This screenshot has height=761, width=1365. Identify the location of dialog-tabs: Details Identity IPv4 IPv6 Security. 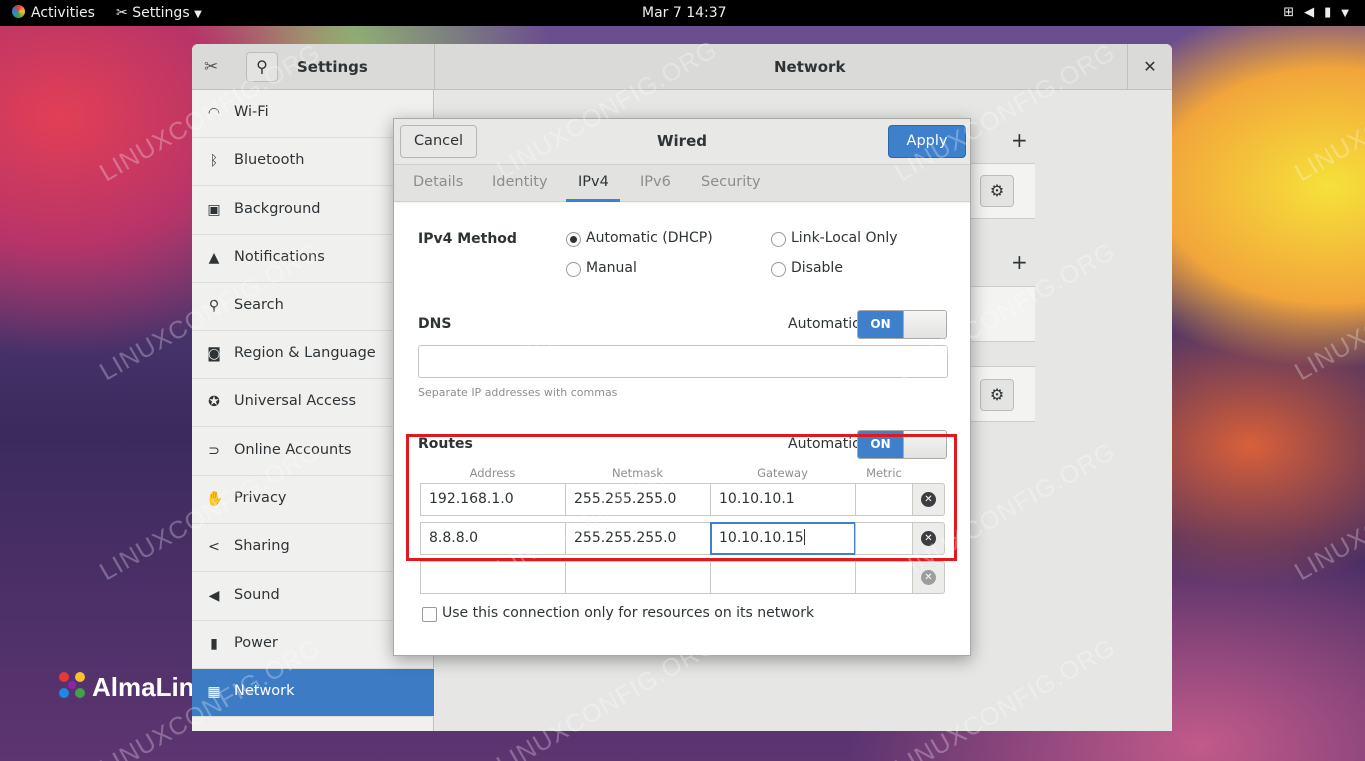
(682, 183).